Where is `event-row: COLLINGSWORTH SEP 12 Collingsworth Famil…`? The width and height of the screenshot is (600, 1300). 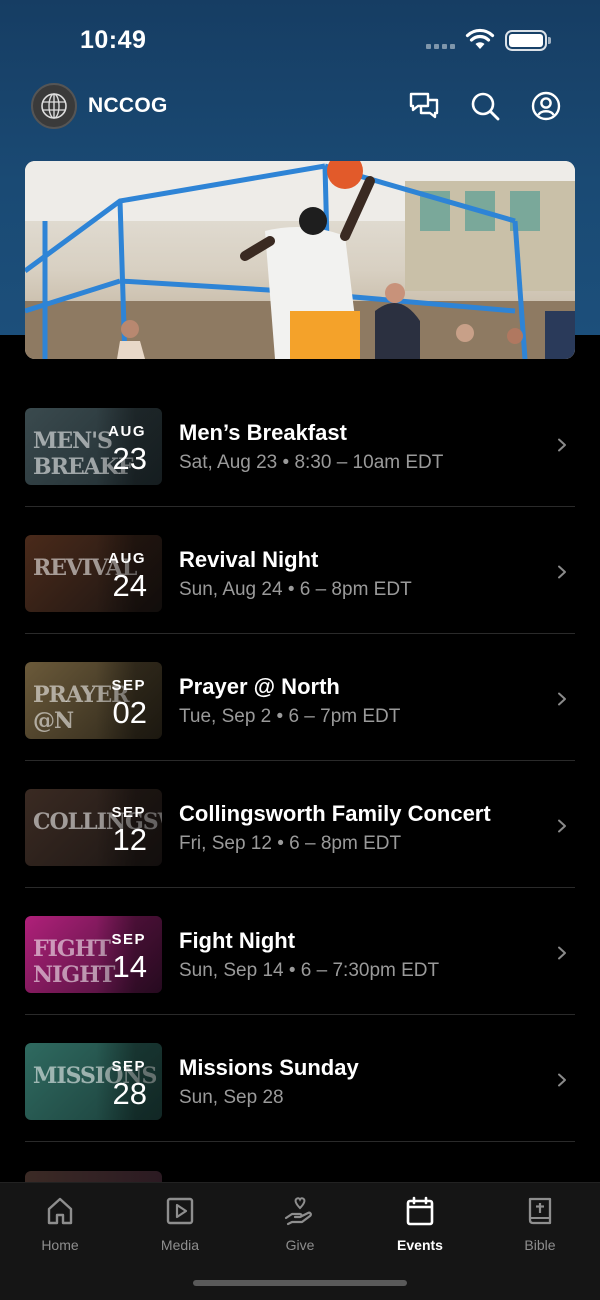 event-row: COLLINGSWORTH SEP 12 Collingsworth Famil… is located at coordinates (300, 824).